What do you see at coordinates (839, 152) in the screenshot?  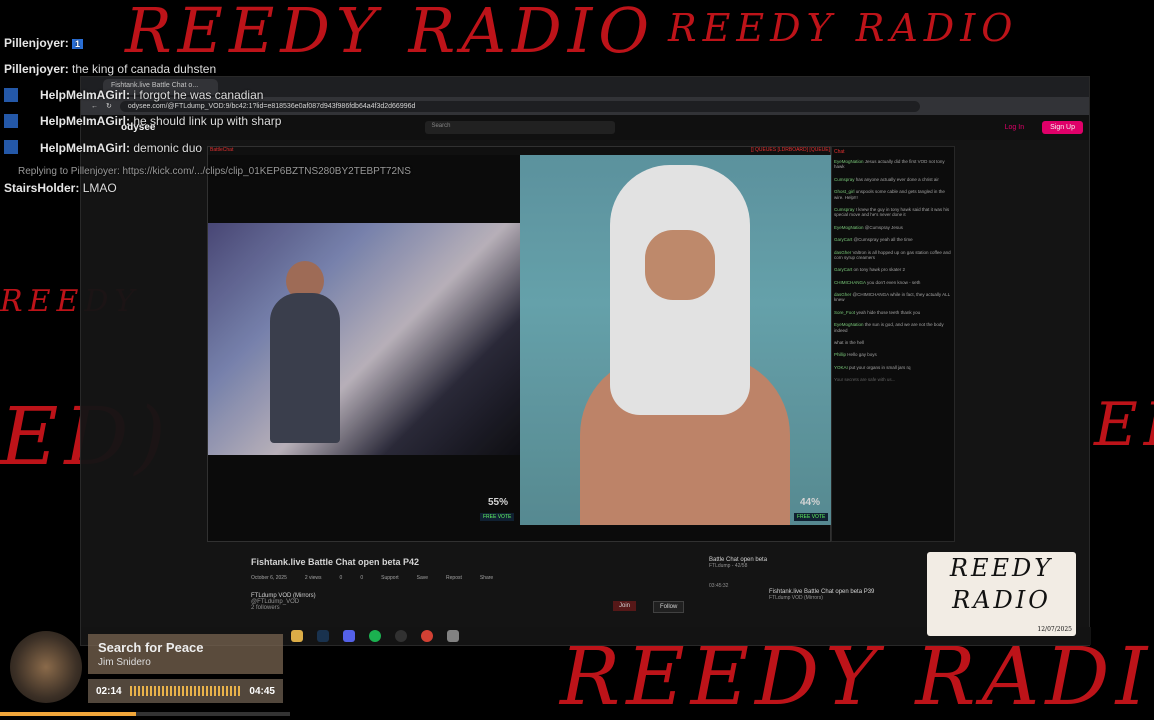 I see `chat-header: Chat` at bounding box center [839, 152].